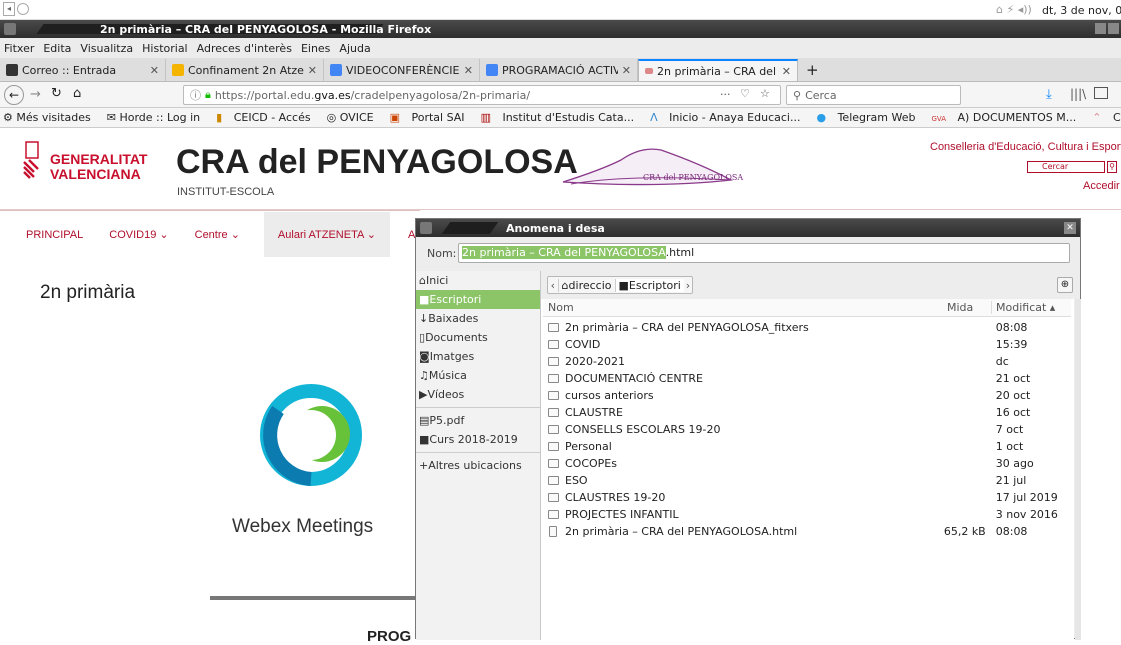 The height and width of the screenshot is (645, 1121). I want to click on place-videos: ▶Vídeos, so click(478, 394).